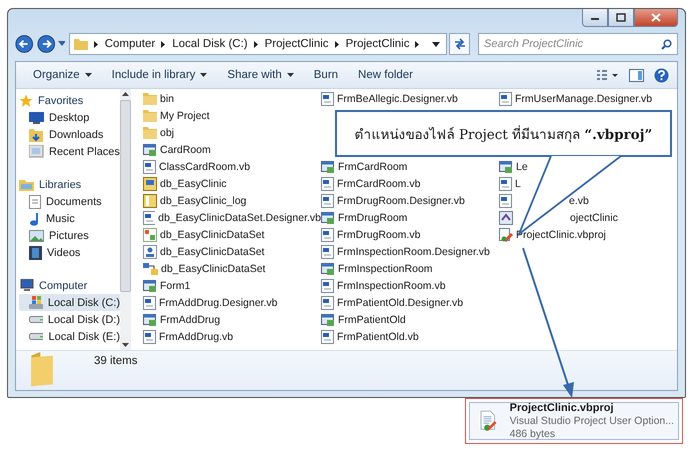  What do you see at coordinates (378, 184) in the screenshot?
I see `file-name: FrmCardRoom.vb` at bounding box center [378, 184].